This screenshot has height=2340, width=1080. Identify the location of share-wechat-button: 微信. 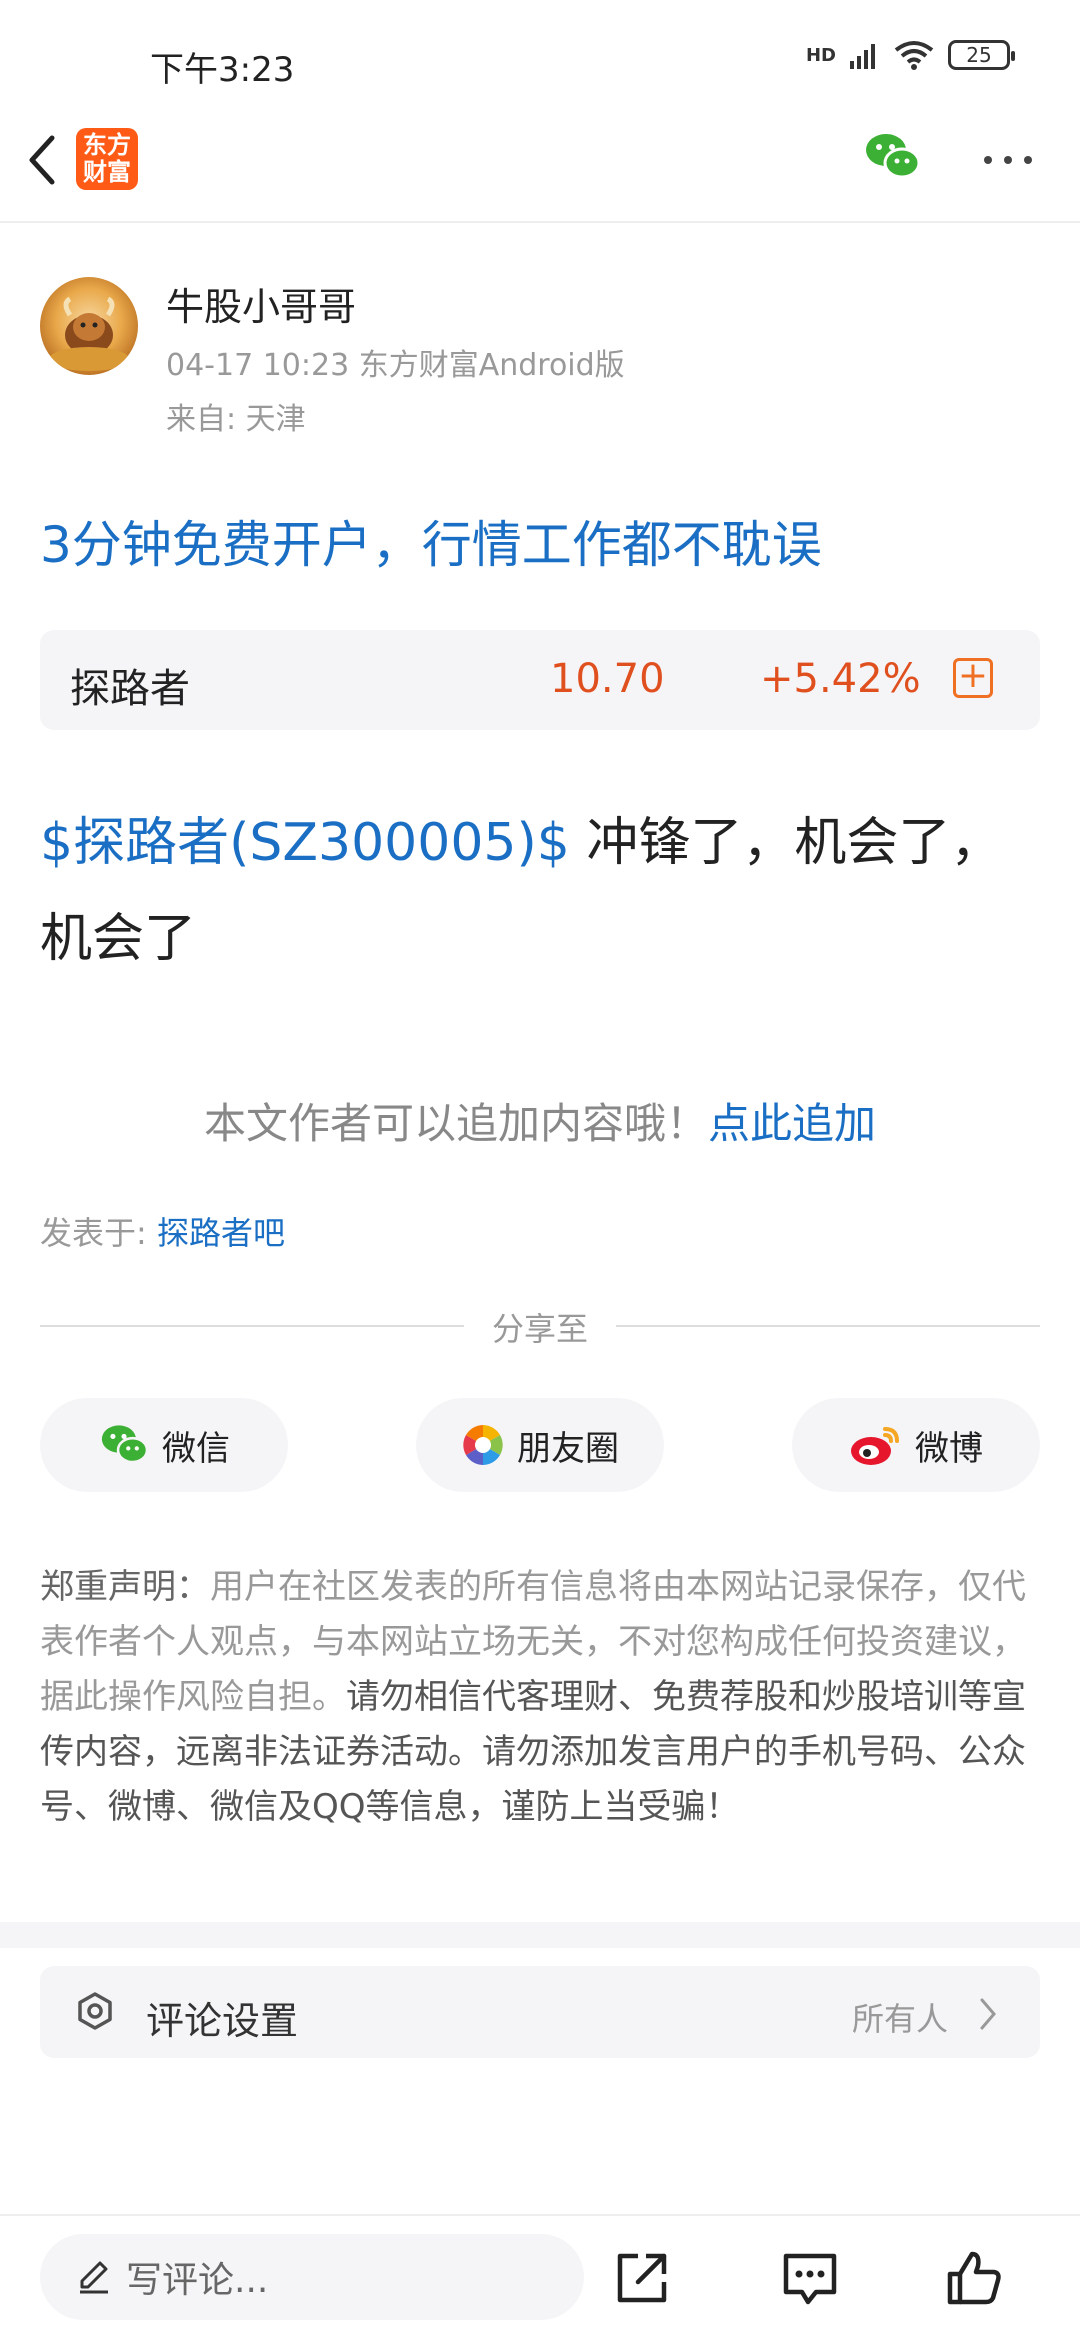
(164, 1445).